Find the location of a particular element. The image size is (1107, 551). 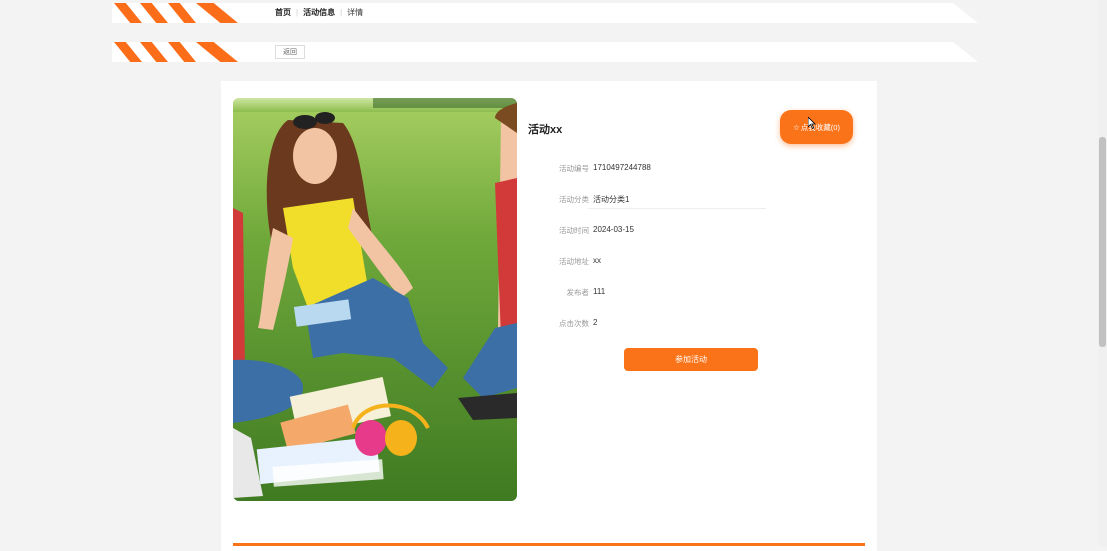

info-row-time: 活动时间 2024-03-15 is located at coordinates (678, 233).